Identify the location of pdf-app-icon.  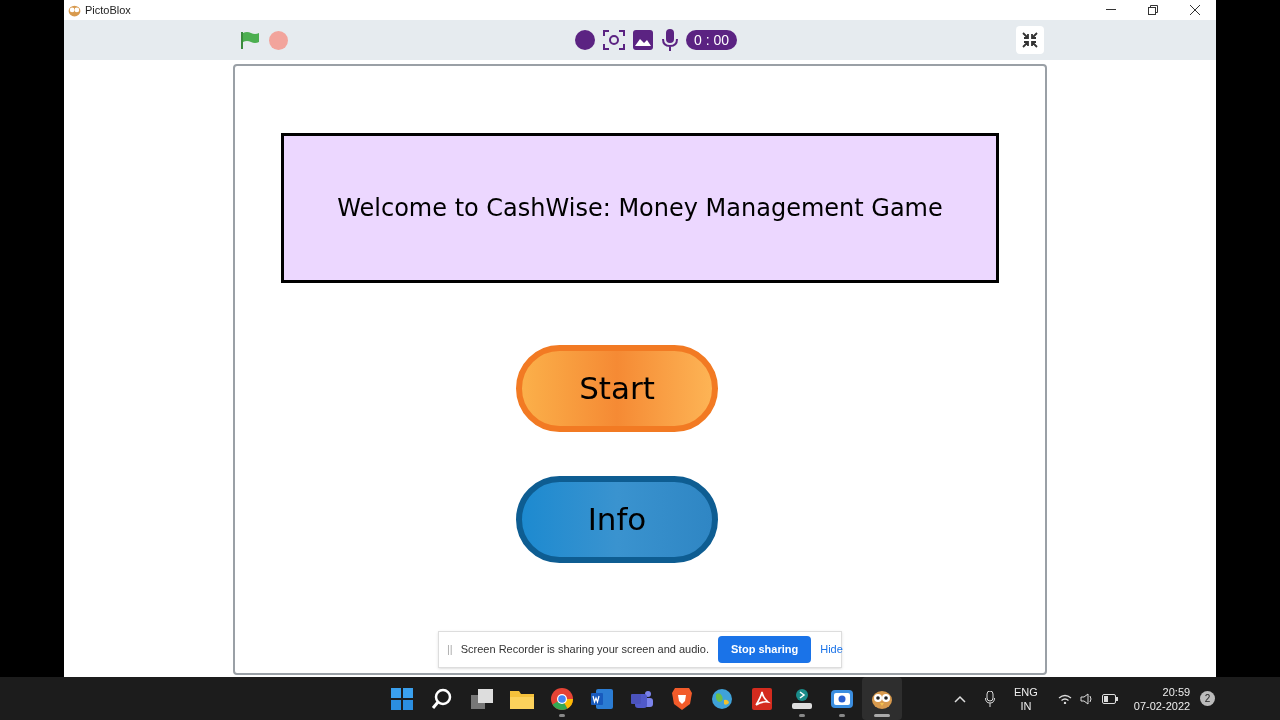
(762, 698).